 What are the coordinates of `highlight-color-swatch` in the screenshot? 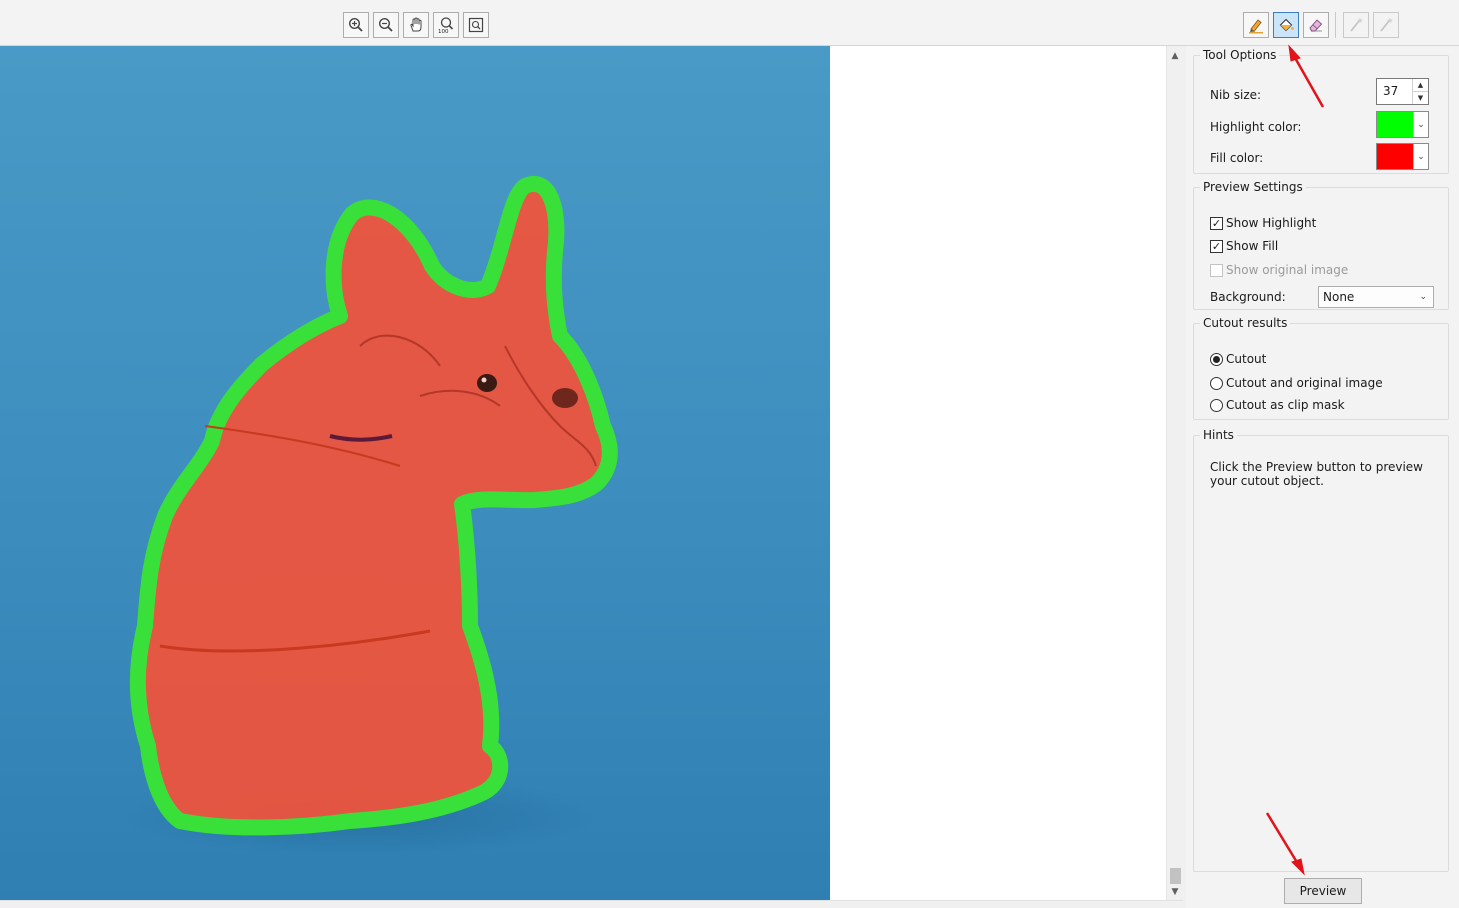 It's located at (1395, 124).